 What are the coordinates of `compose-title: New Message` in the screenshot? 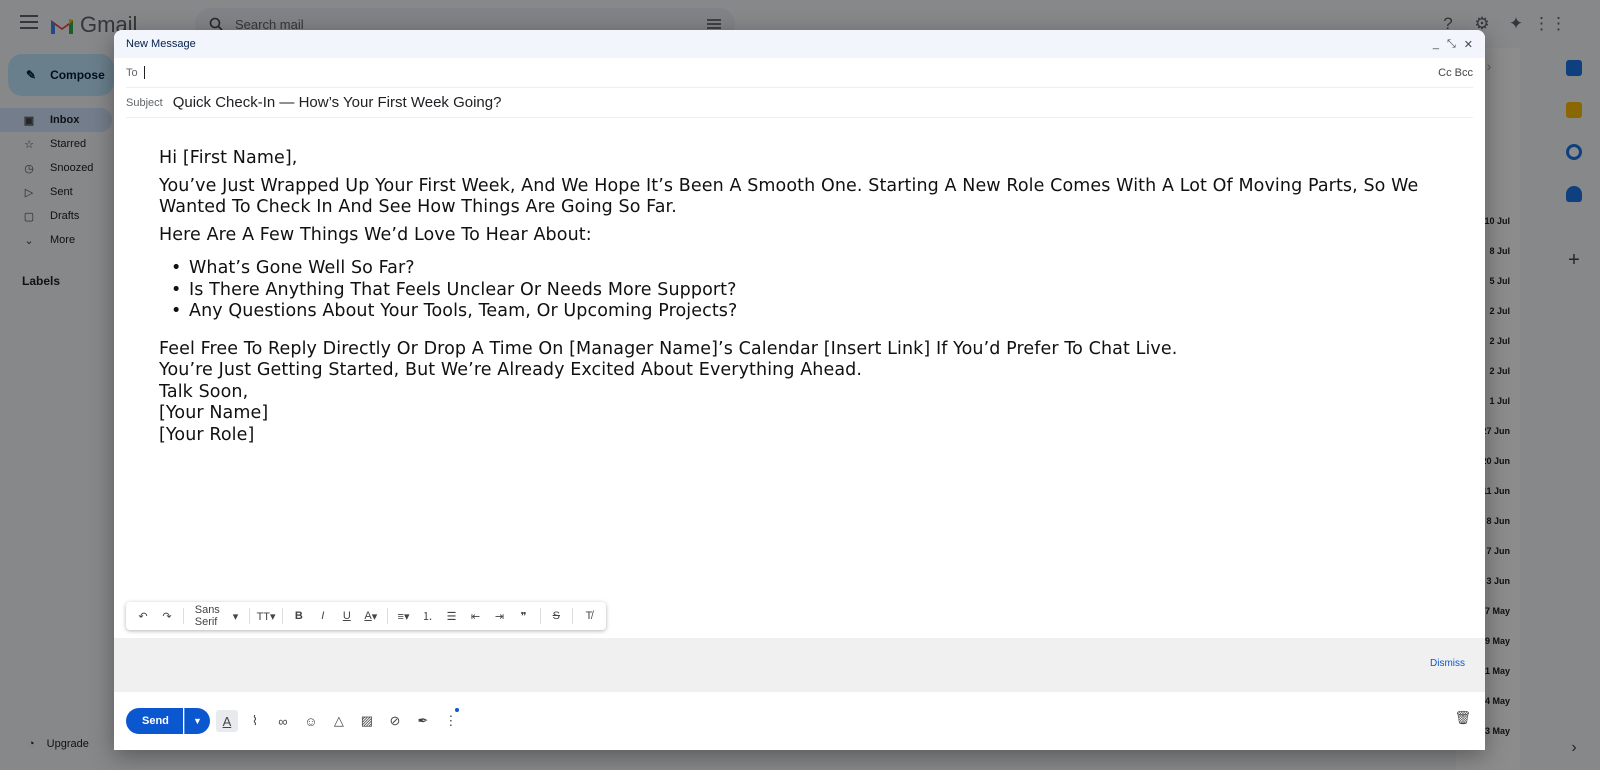 It's located at (161, 44).